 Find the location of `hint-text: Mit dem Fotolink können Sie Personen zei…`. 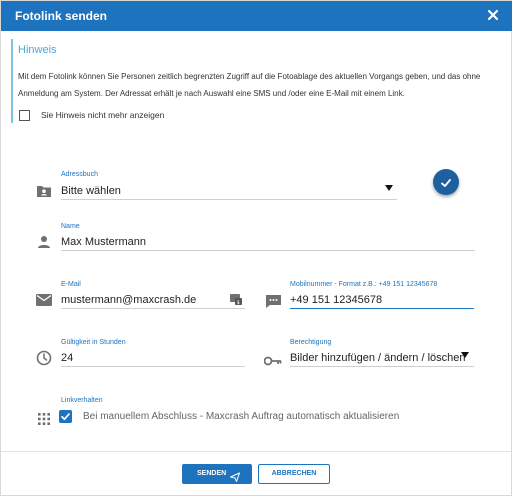

hint-text: Mit dem Fotolink können Sie Personen zei… is located at coordinates (249, 85).